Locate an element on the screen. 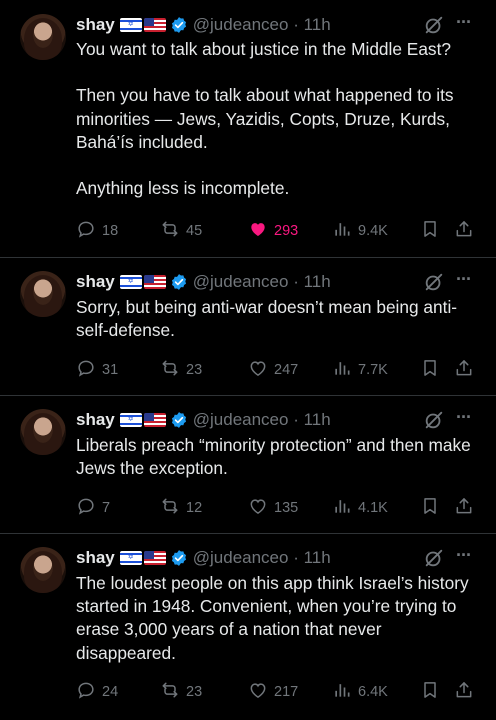  reply-button: 31 is located at coordinates (97, 370).